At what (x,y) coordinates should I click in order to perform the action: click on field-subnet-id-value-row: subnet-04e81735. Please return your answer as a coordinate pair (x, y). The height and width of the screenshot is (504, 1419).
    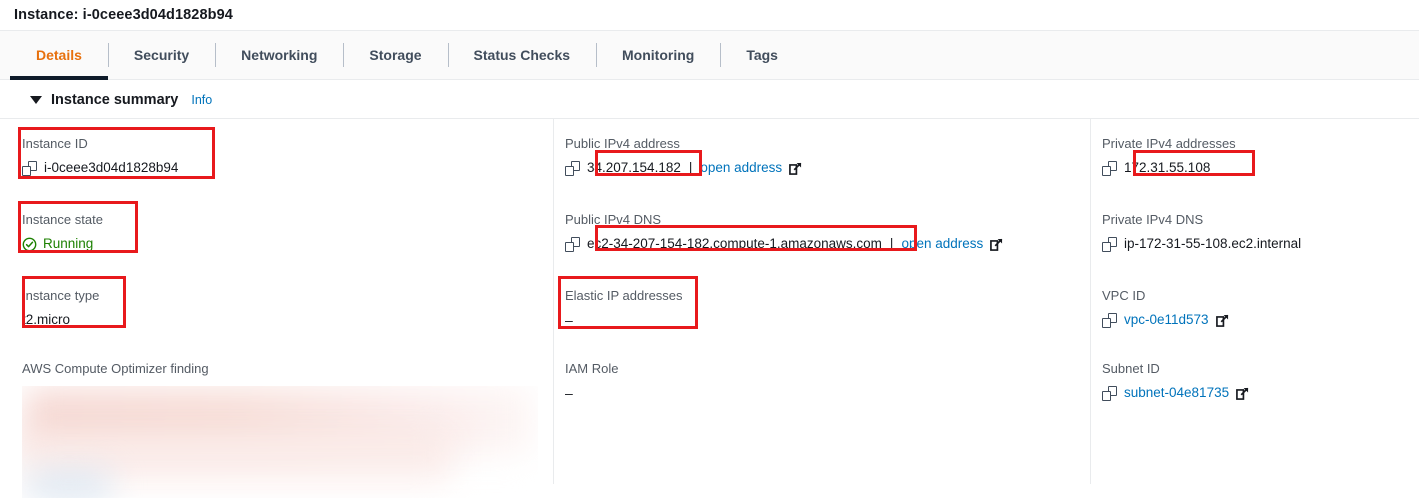
    Looking at the image, I should click on (1260, 393).